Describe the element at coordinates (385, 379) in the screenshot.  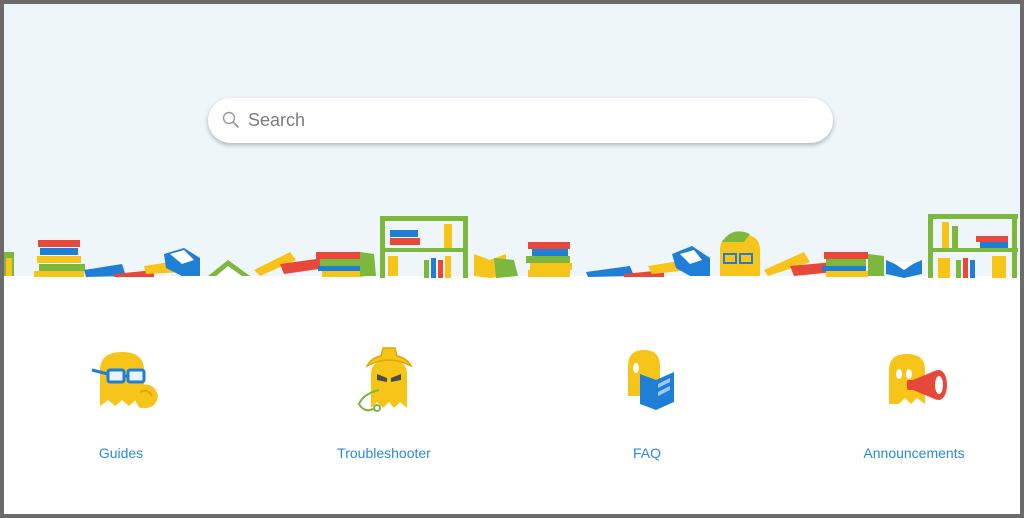
I see `ghost-detective-icon` at that location.